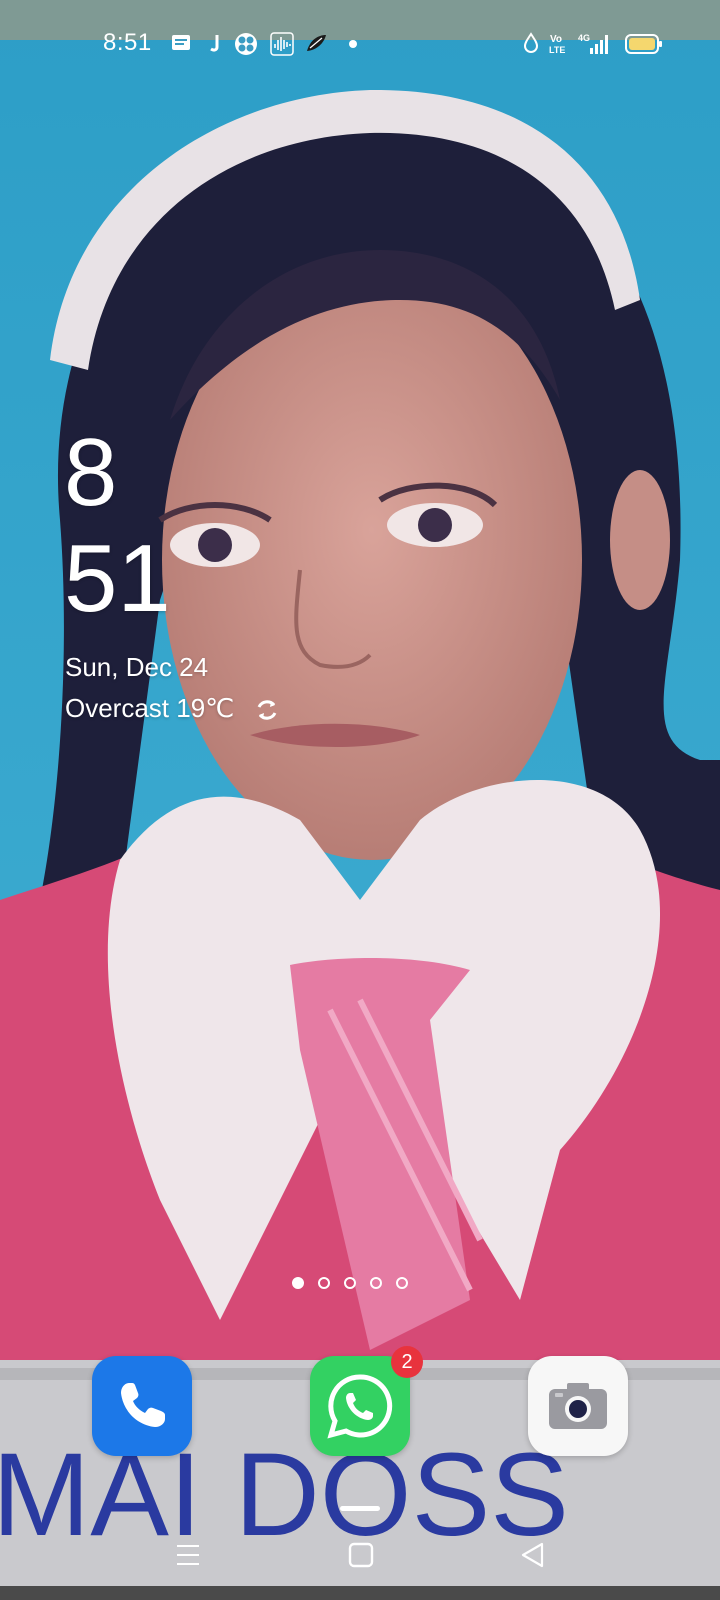 The width and height of the screenshot is (720, 1600). What do you see at coordinates (246, 44) in the screenshot?
I see `fan-icon` at bounding box center [246, 44].